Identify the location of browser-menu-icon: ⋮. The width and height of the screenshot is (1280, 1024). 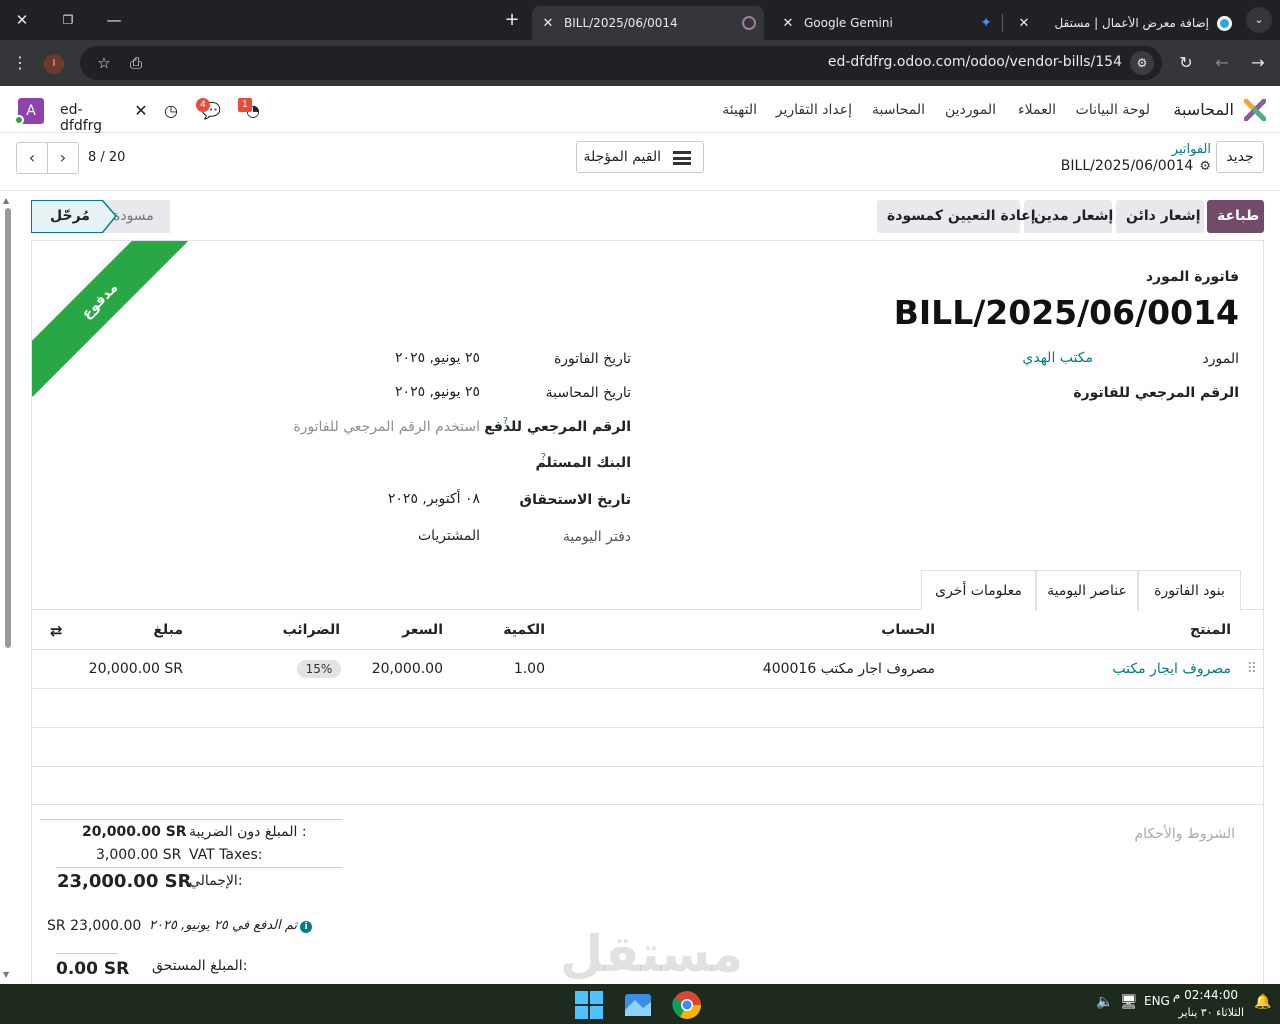
(20, 63).